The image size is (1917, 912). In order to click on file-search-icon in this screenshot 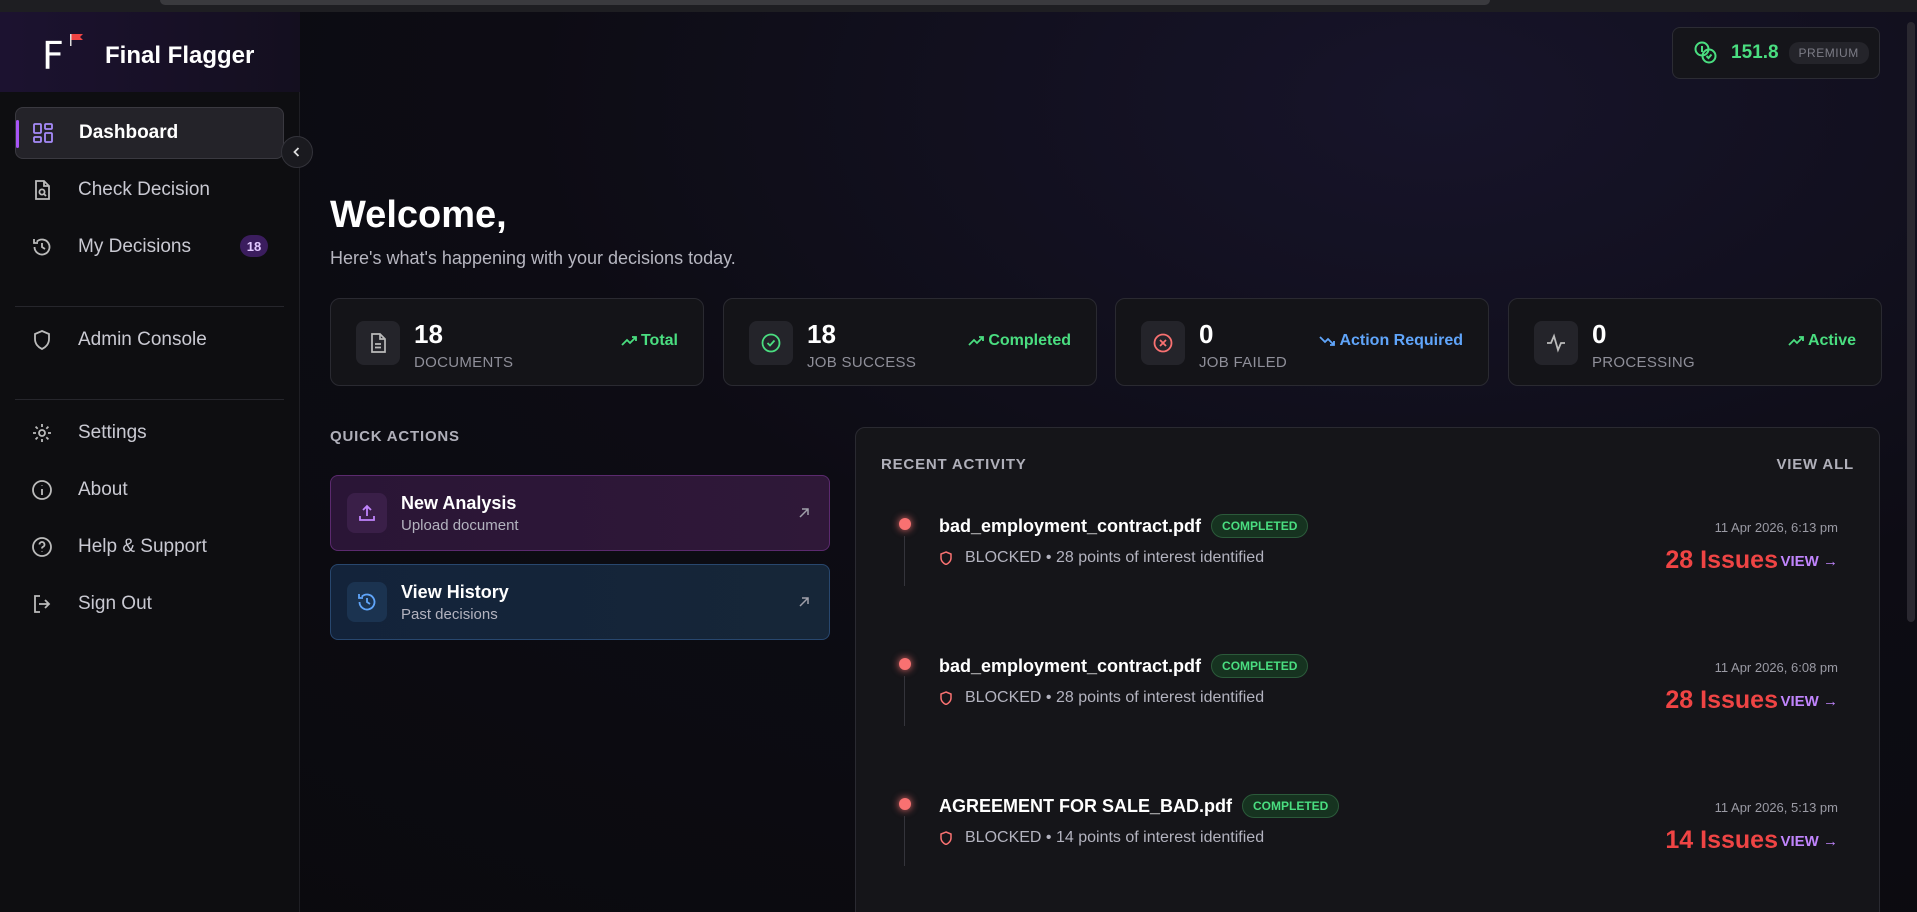, I will do `click(42, 190)`.